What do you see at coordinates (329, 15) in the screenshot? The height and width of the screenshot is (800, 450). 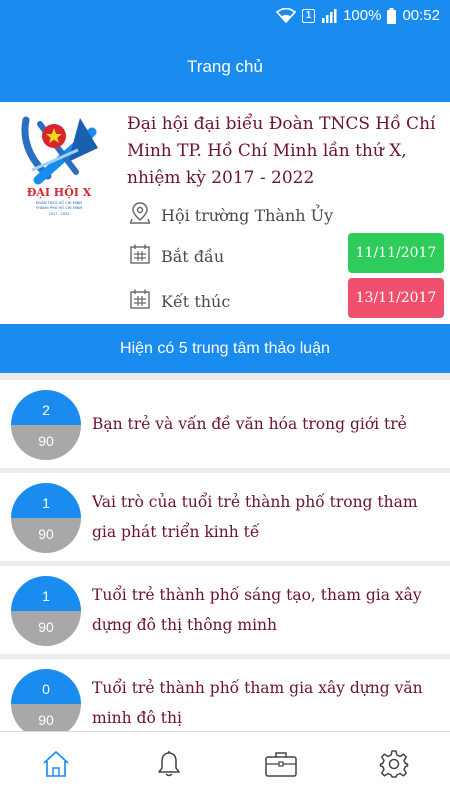 I see `signal-icon` at bounding box center [329, 15].